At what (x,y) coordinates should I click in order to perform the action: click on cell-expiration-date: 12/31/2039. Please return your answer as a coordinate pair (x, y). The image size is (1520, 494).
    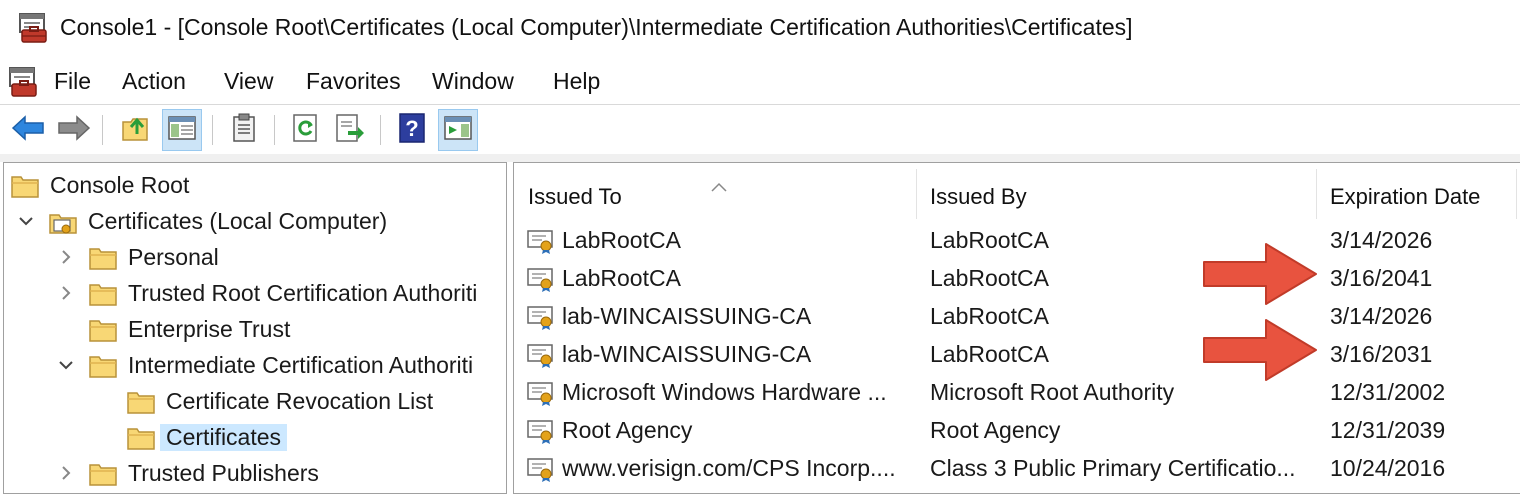
    Looking at the image, I should click on (1388, 430).